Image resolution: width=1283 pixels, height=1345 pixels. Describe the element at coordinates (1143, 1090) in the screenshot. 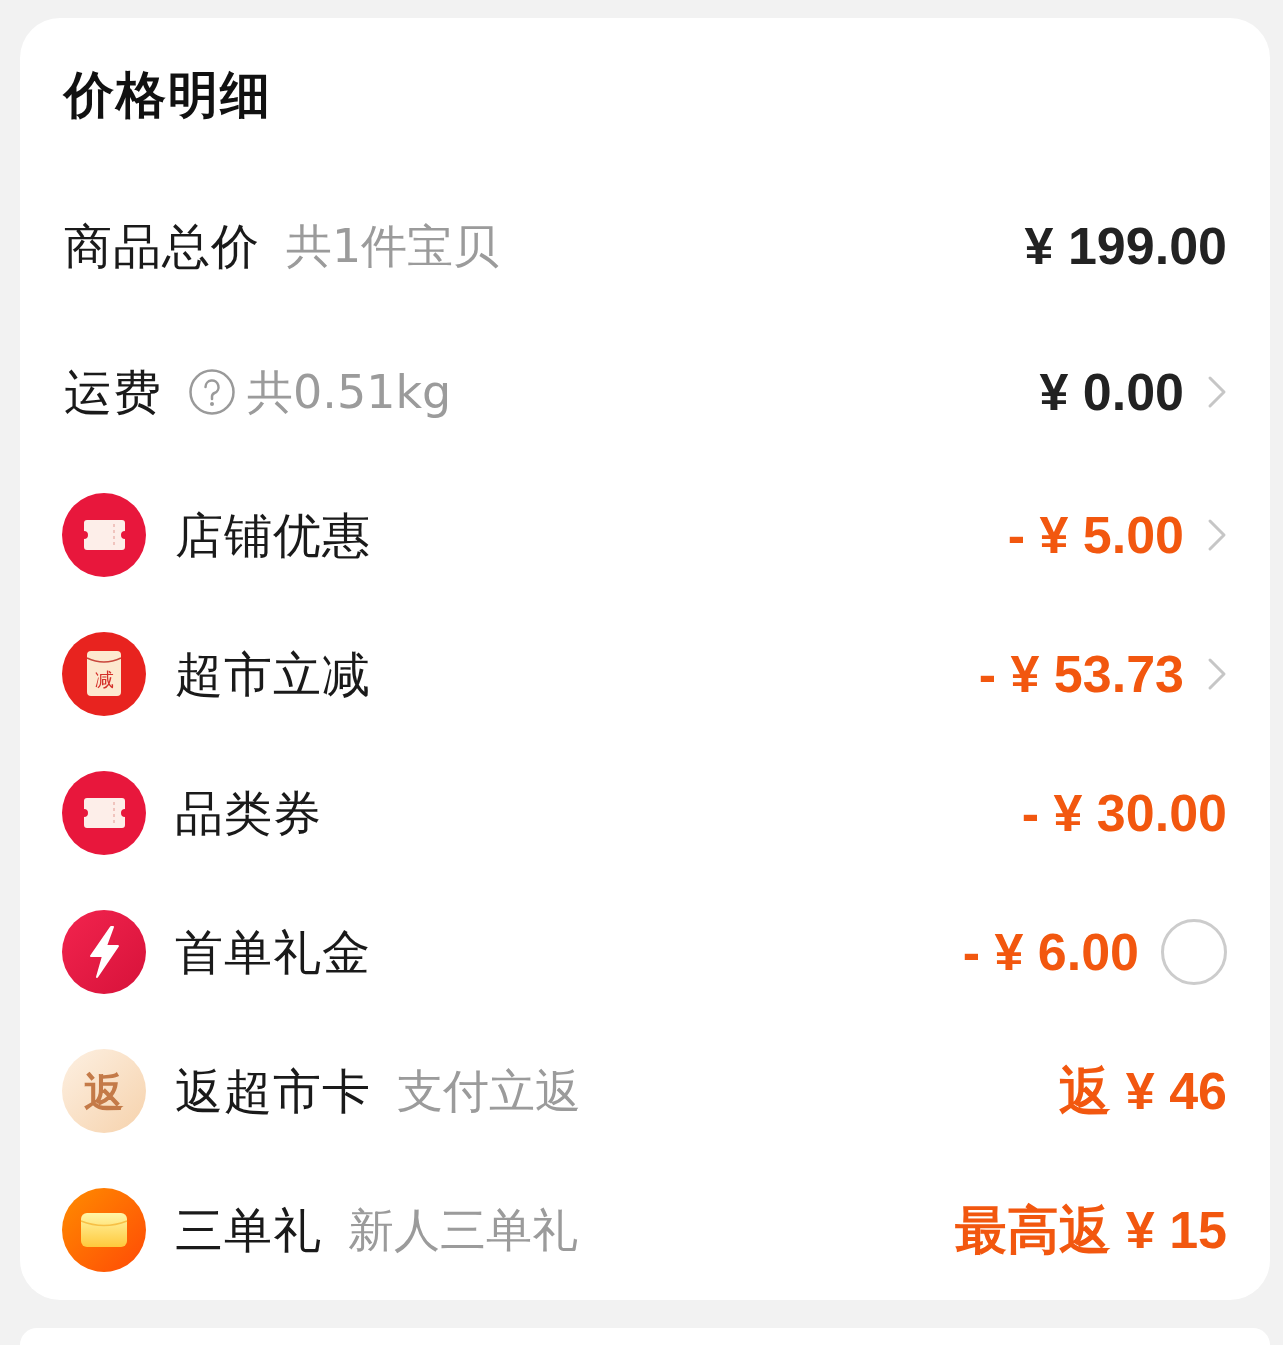

I see `amount-value: 返 ¥ 46` at that location.